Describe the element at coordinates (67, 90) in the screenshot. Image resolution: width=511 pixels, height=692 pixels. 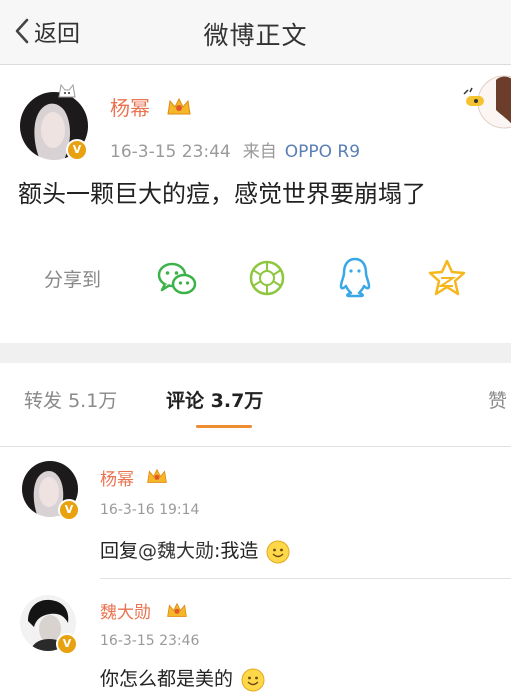
I see `kitten-sticker-icon` at that location.